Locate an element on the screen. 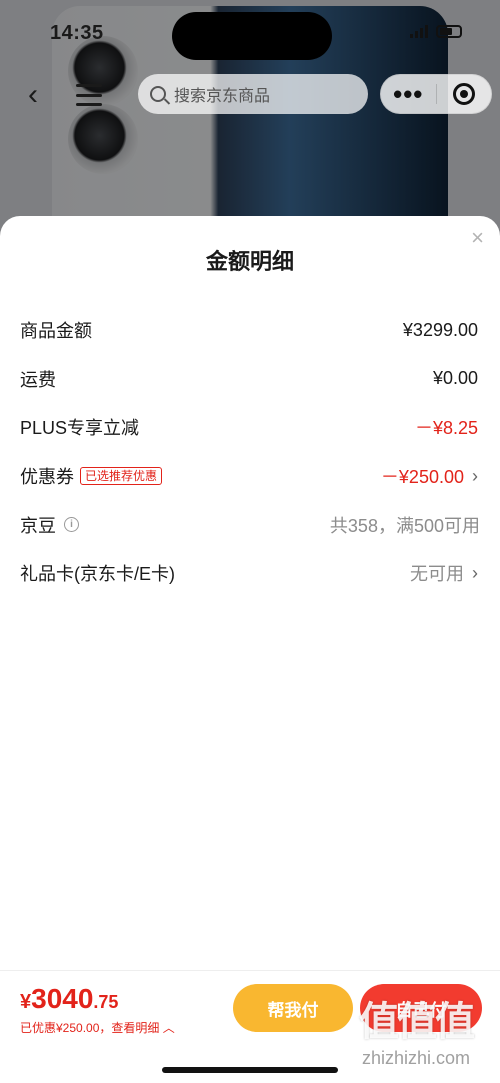 The image size is (500, 1083). home-indicator is located at coordinates (250, 1070).